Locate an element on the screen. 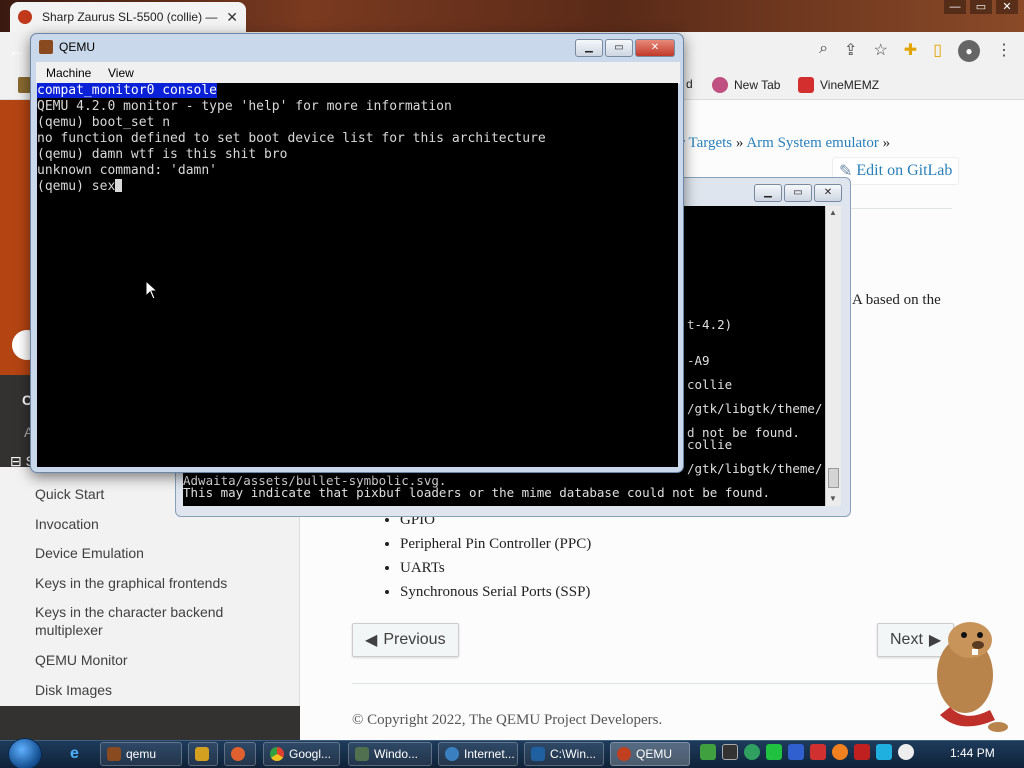  nav-item-keys-graphical: Keys in the graphical frontends is located at coordinates (131, 583).